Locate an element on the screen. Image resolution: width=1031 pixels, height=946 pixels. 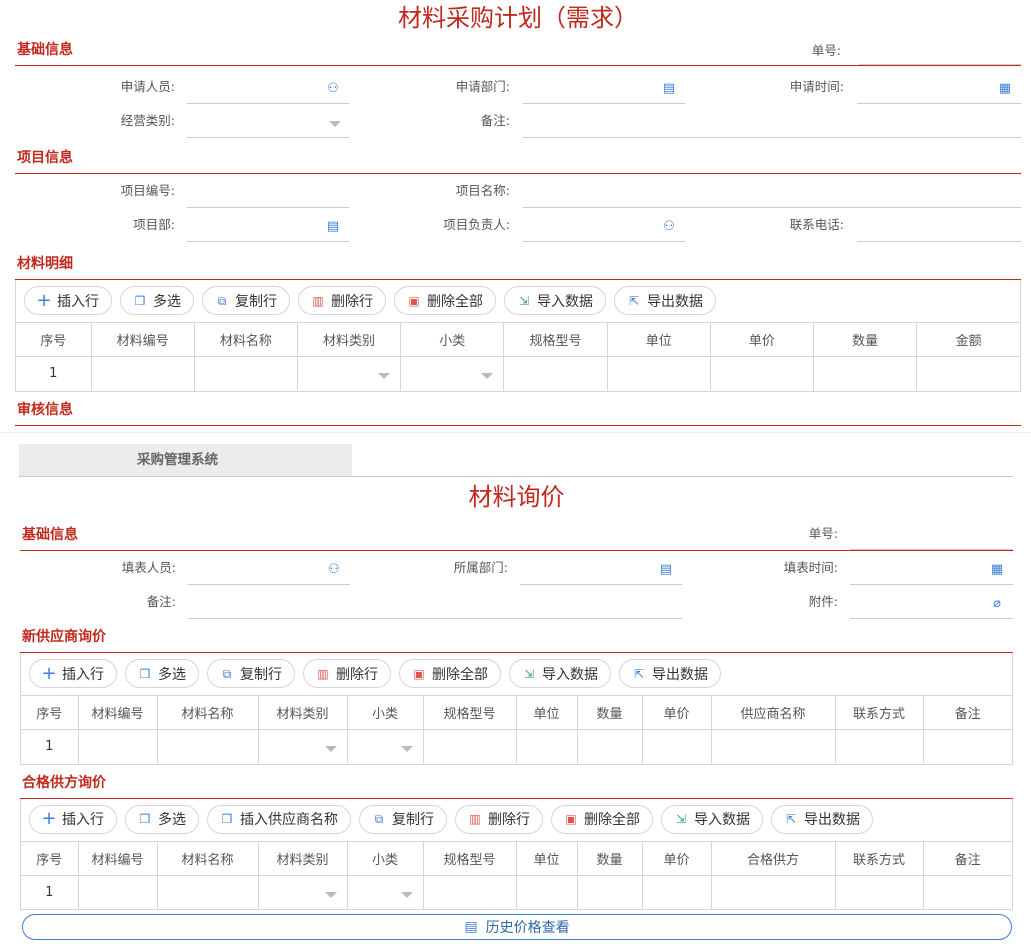
import-icon: ⇲ is located at coordinates (681, 819).